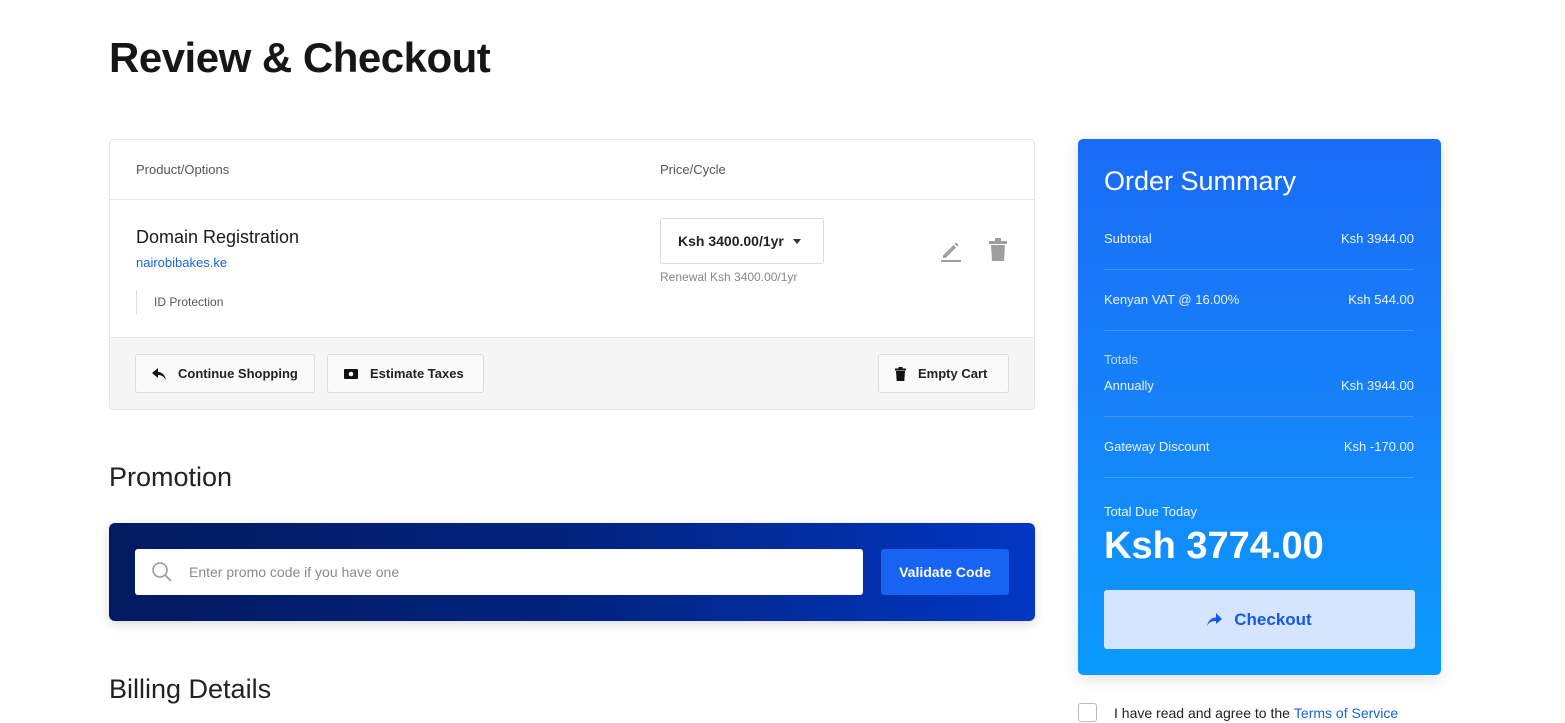 This screenshot has width=1565, height=723. Describe the element at coordinates (171, 477) in the screenshot. I see `promotion-title: Promotion` at that location.